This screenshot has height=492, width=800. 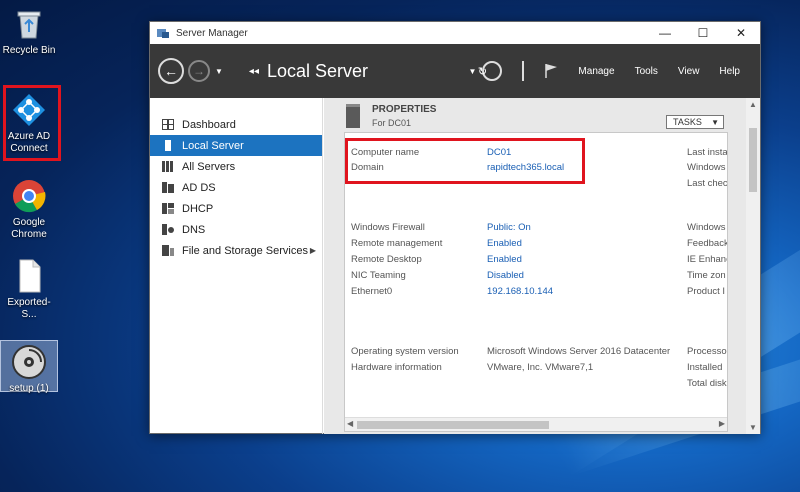 I want to click on remote-desktop-link: Enabled, so click(x=504, y=259).